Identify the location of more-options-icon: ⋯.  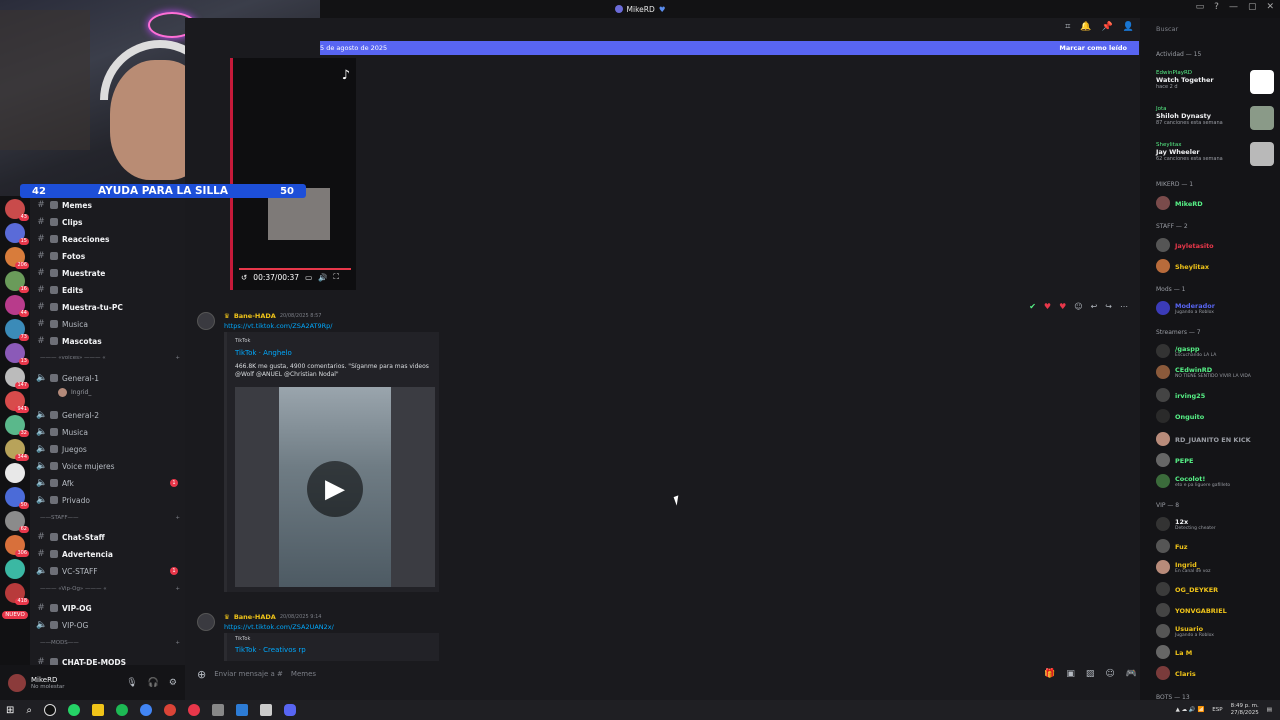
(1124, 306).